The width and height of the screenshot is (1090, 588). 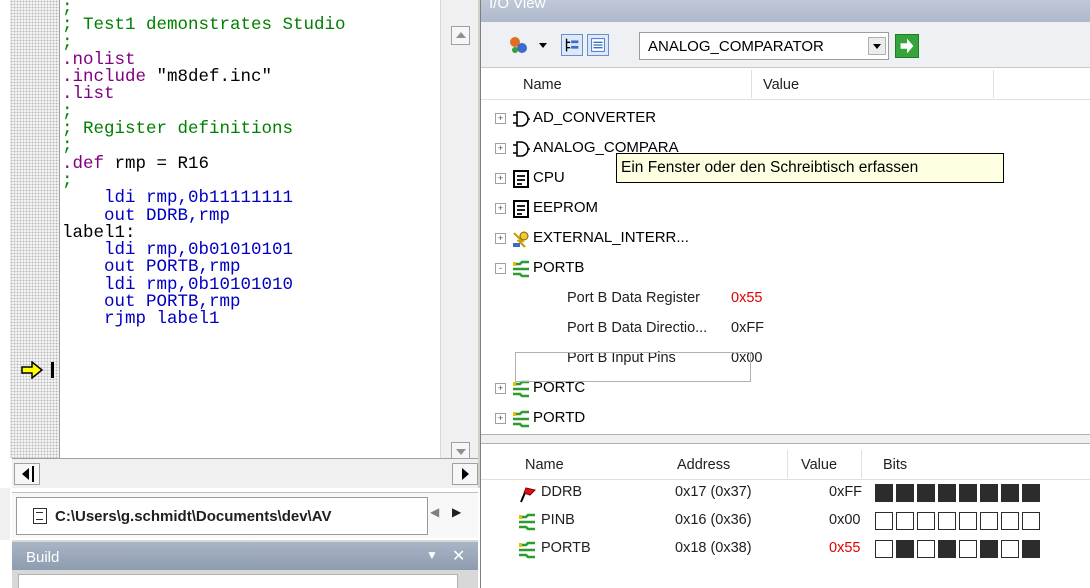 What do you see at coordinates (785, 209) in the screenshot?
I see `tree-item: + EEPROM` at bounding box center [785, 209].